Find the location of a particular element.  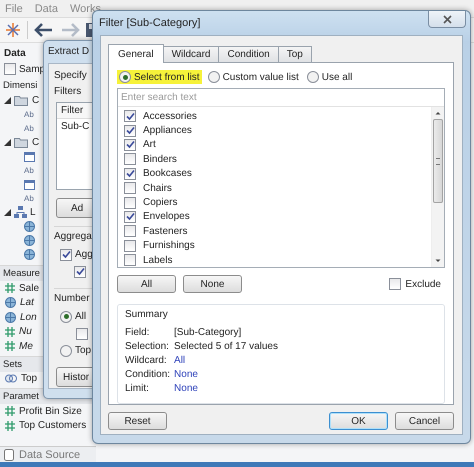

field-label: Sale is located at coordinates (29, 288).